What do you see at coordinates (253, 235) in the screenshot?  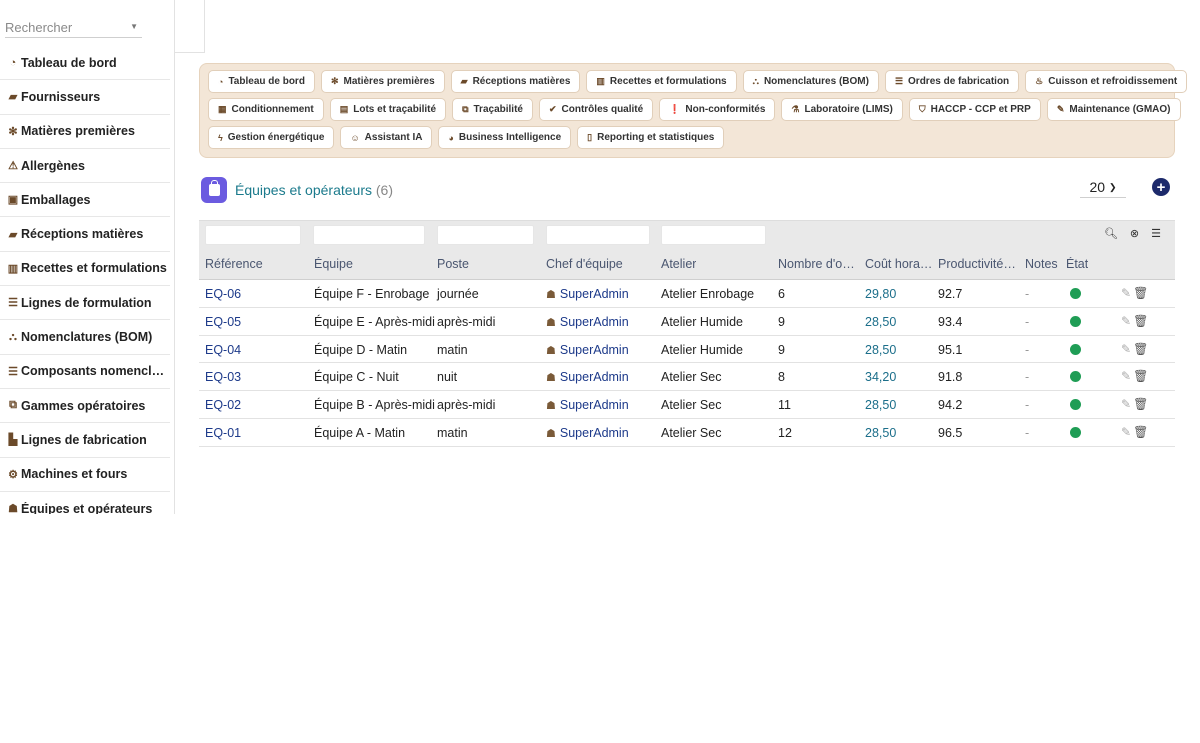 I see `filter-reference` at bounding box center [253, 235].